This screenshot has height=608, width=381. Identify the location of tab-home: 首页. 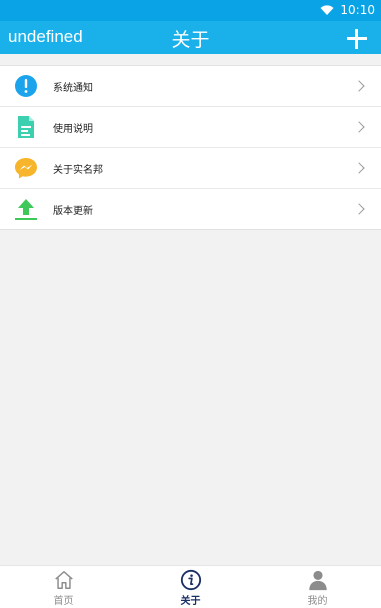
(63, 587).